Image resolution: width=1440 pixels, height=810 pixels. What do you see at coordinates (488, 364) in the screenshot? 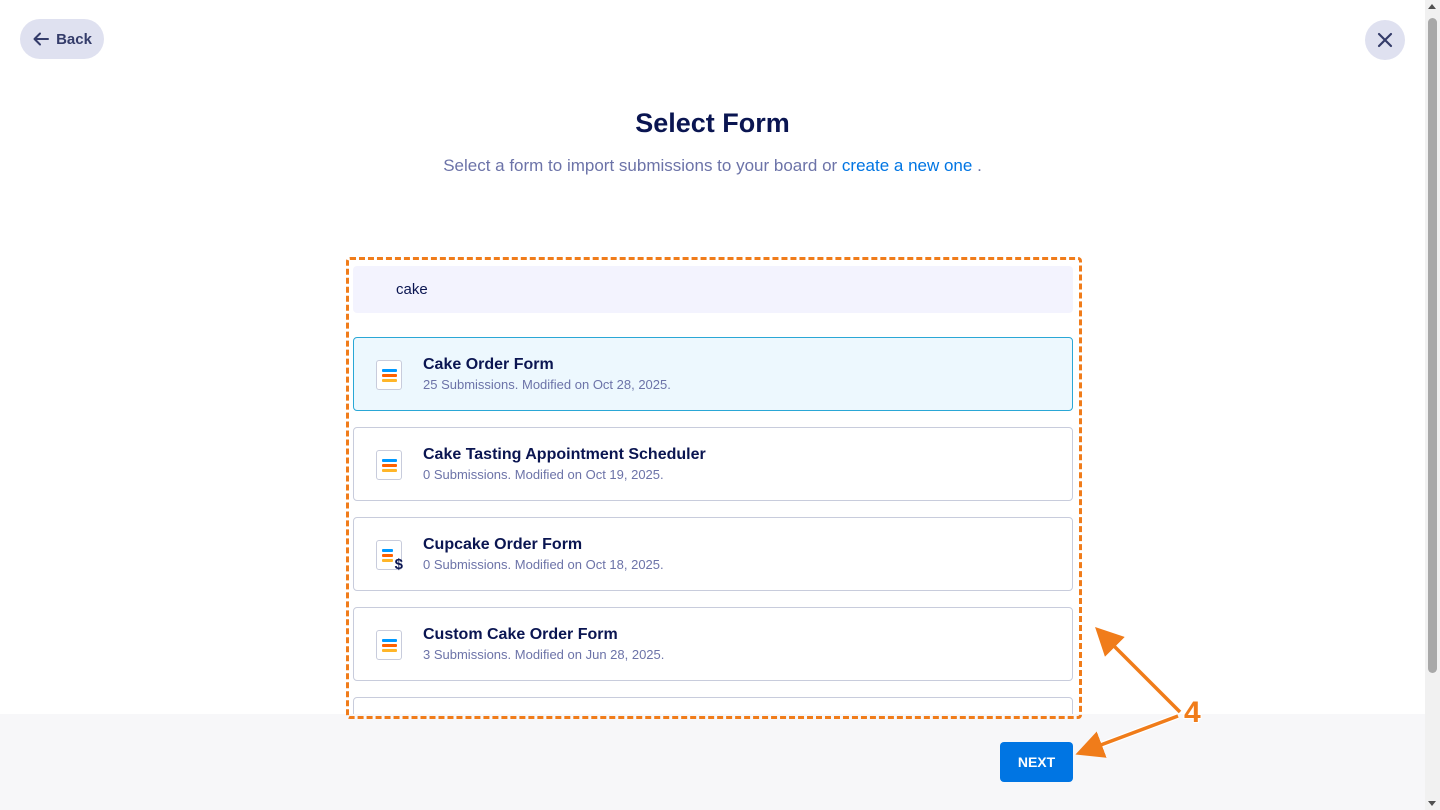
I see `form-name: Cake Order Form` at bounding box center [488, 364].